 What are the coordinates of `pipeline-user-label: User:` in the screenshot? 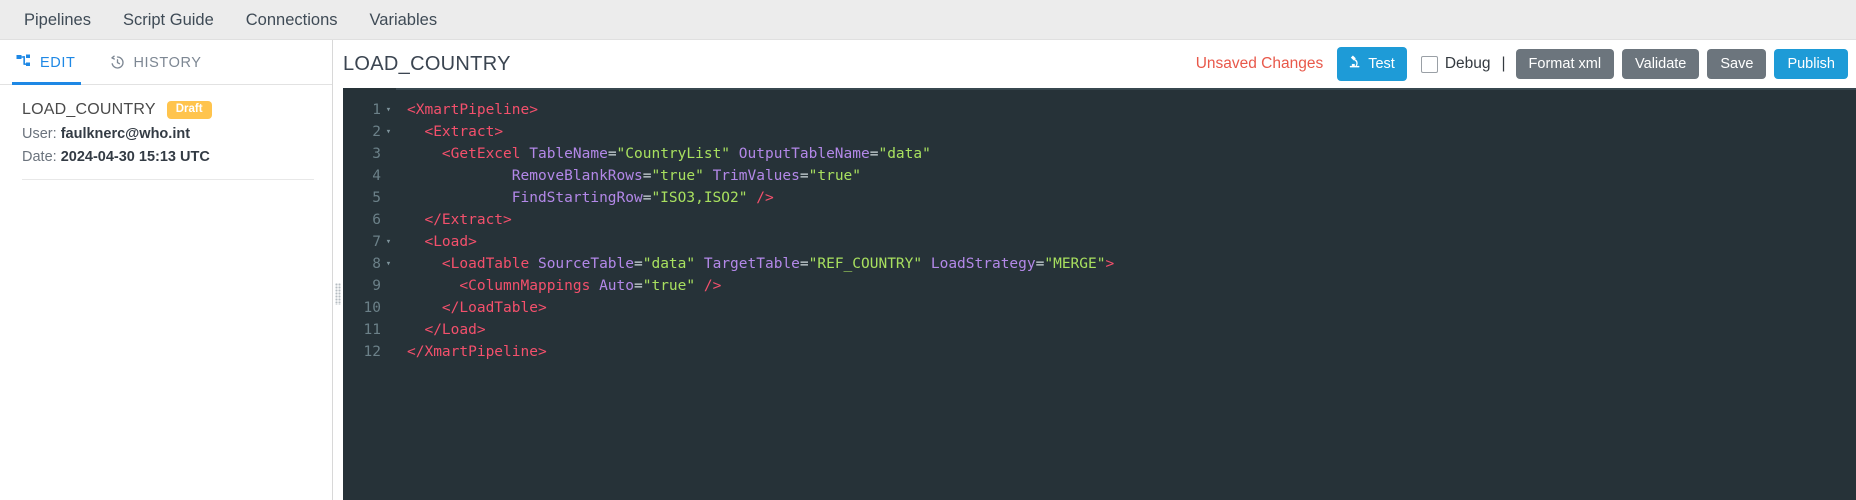 It's located at (39, 134).